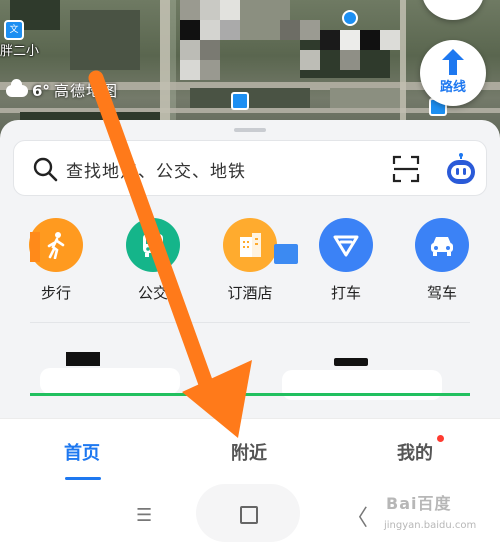 The image size is (500, 542). I want to click on home-icon, so click(249, 515).